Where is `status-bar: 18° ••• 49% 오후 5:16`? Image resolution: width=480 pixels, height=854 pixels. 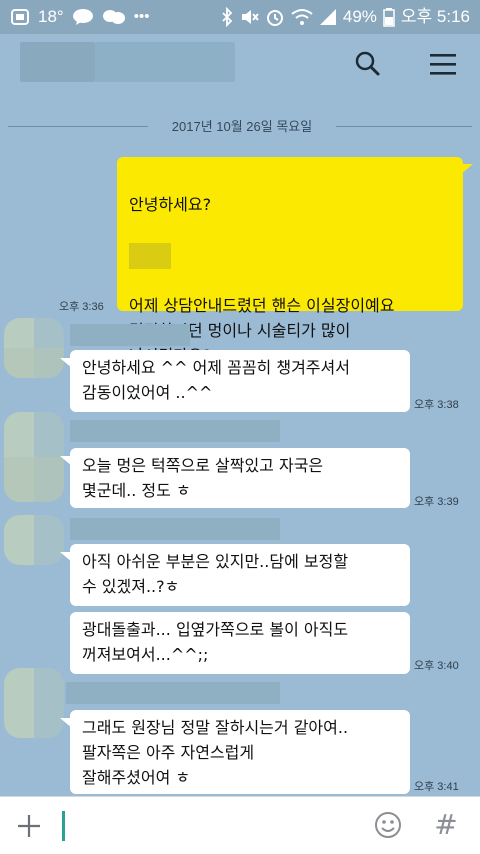
status-bar: 18° ••• 49% 오후 5:16 is located at coordinates (240, 17).